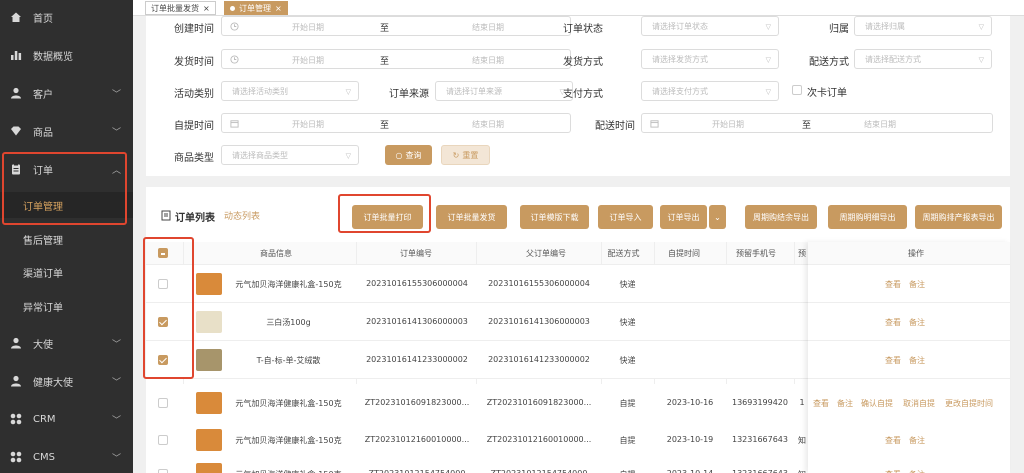 The height and width of the screenshot is (473, 1024). I want to click on column-header: 父订单编号, so click(546, 253).